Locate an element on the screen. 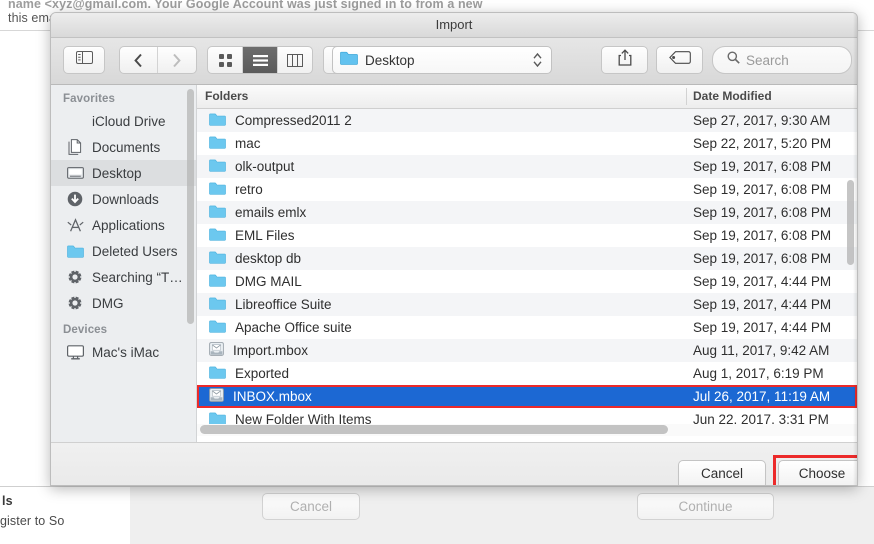 This screenshot has width=874, height=544. file-name-label: emails emlx is located at coordinates (271, 212).